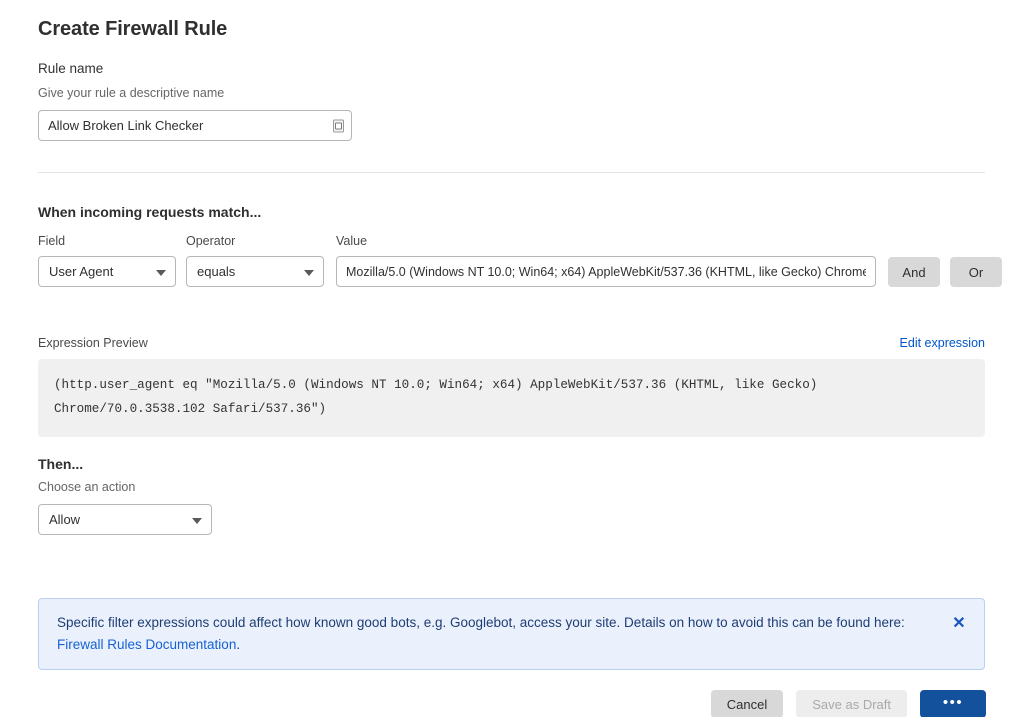  Describe the element at coordinates (851, 703) in the screenshot. I see `save-as-draft-button: Save as Draft` at that location.